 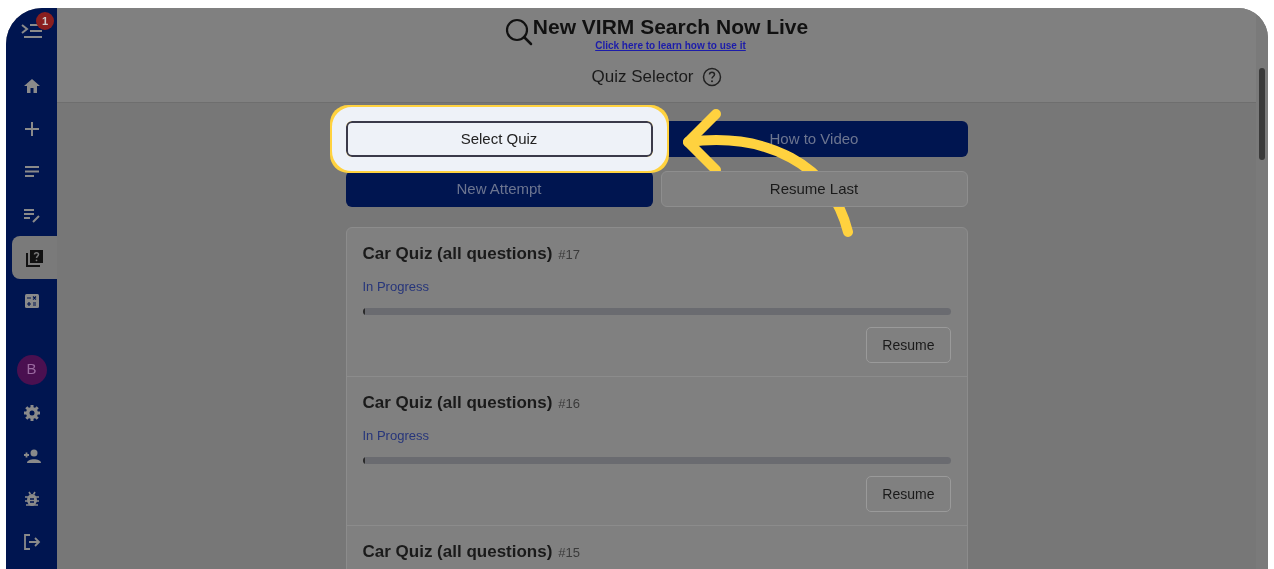 I want to click on attempt-number: #15, so click(x=569, y=553).